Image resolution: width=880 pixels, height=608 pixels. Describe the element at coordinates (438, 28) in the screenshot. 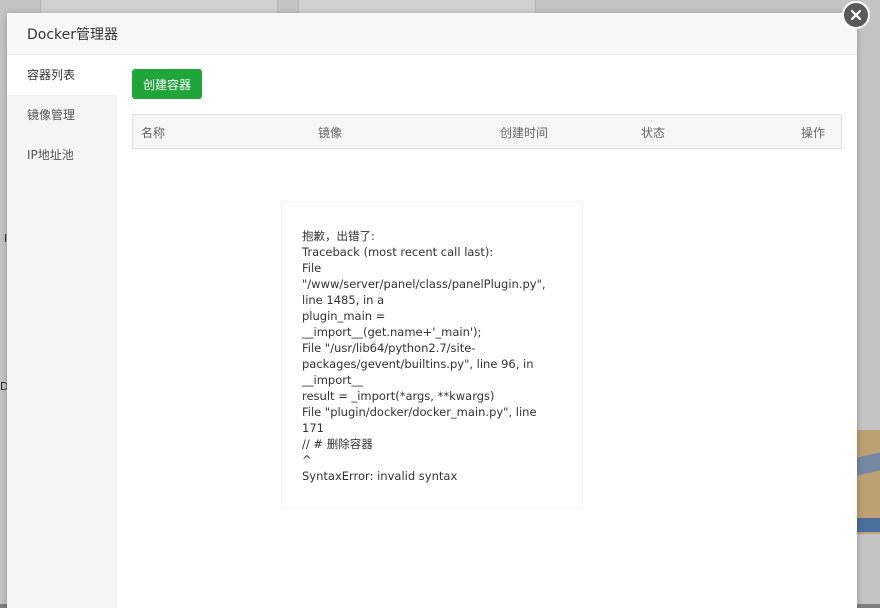

I see `dialog-header: Docker管理器` at that location.